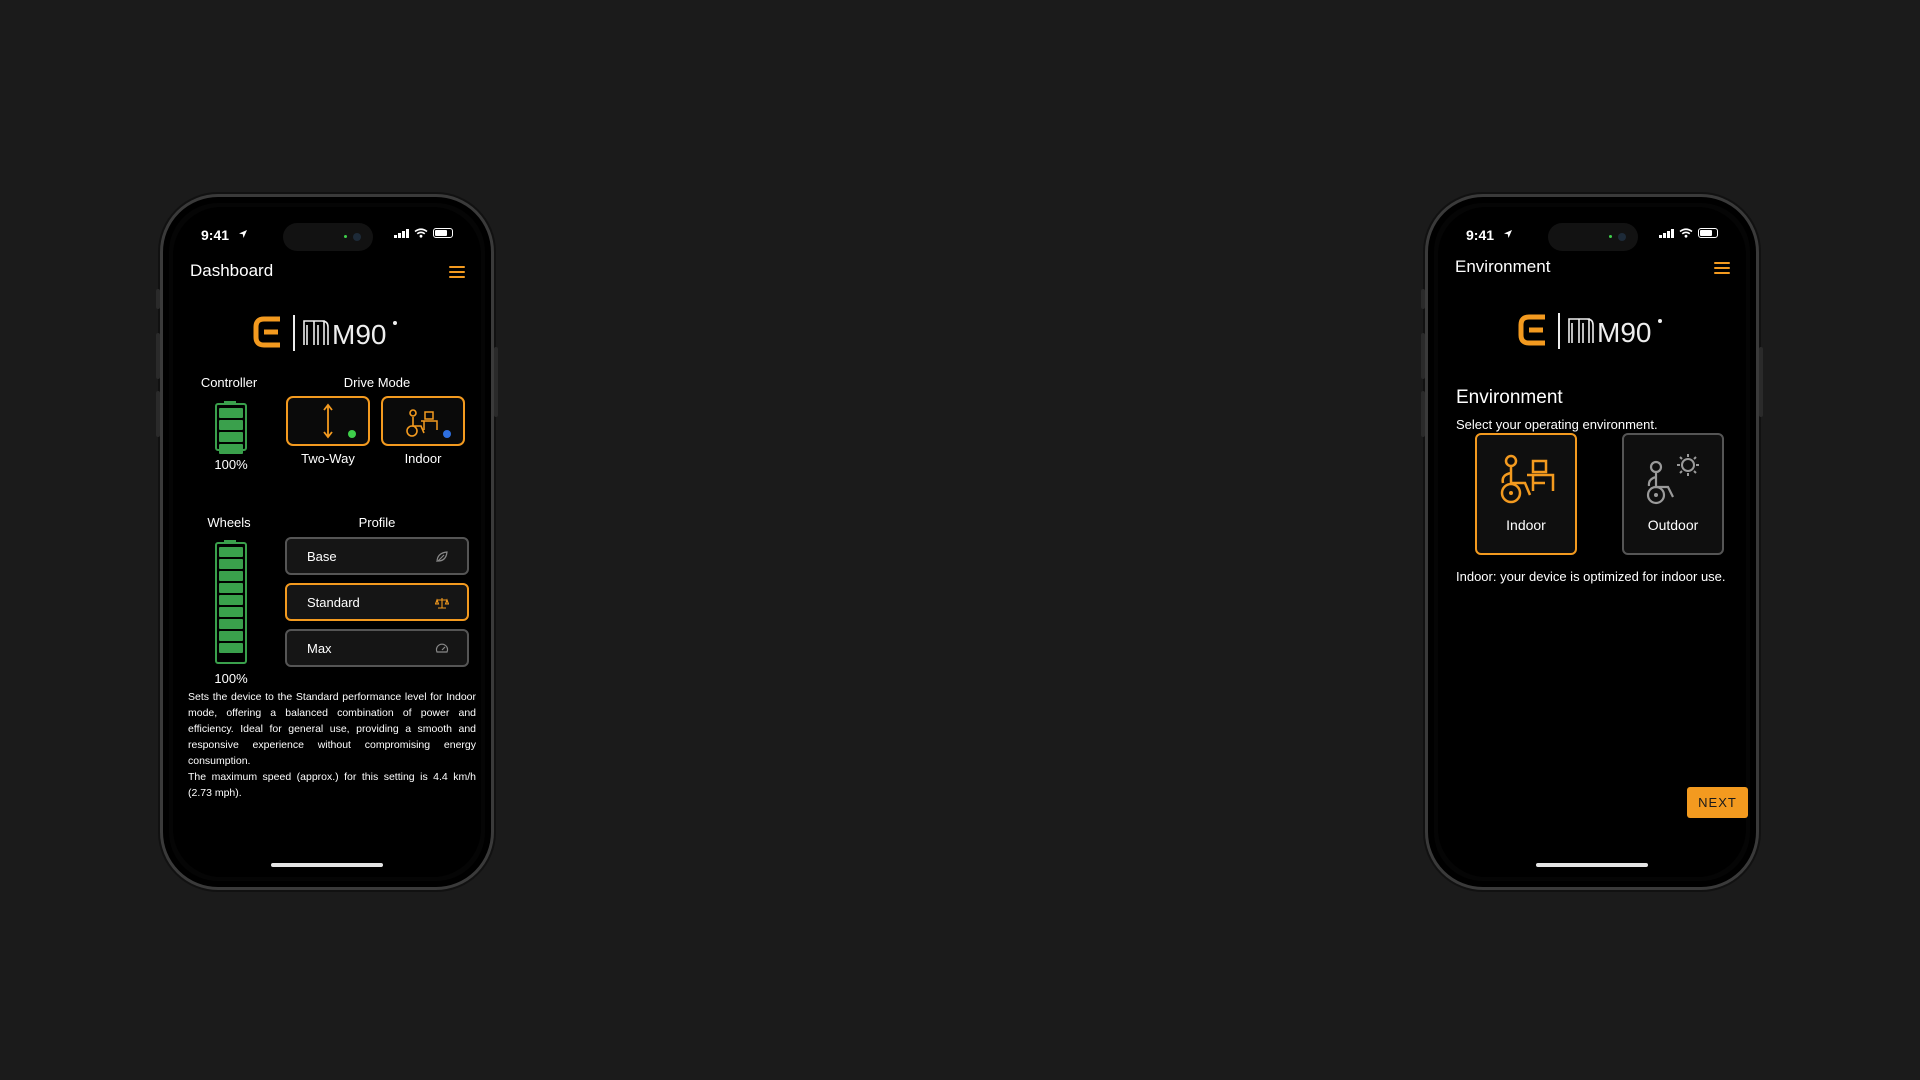 The image size is (1920, 1080). Describe the element at coordinates (231, 603) in the screenshot. I see `wheels-battery-gauge` at that location.